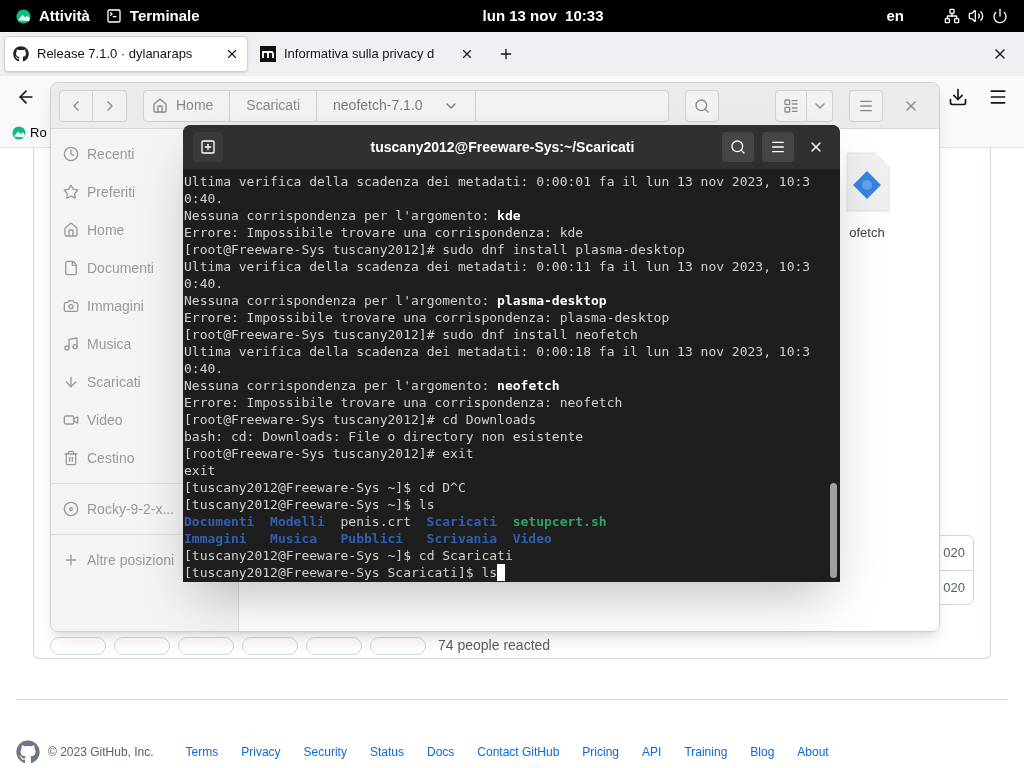 The height and width of the screenshot is (768, 1024). What do you see at coordinates (559, 521) in the screenshot?
I see `file-listing-entry: setupcert.sh` at bounding box center [559, 521].